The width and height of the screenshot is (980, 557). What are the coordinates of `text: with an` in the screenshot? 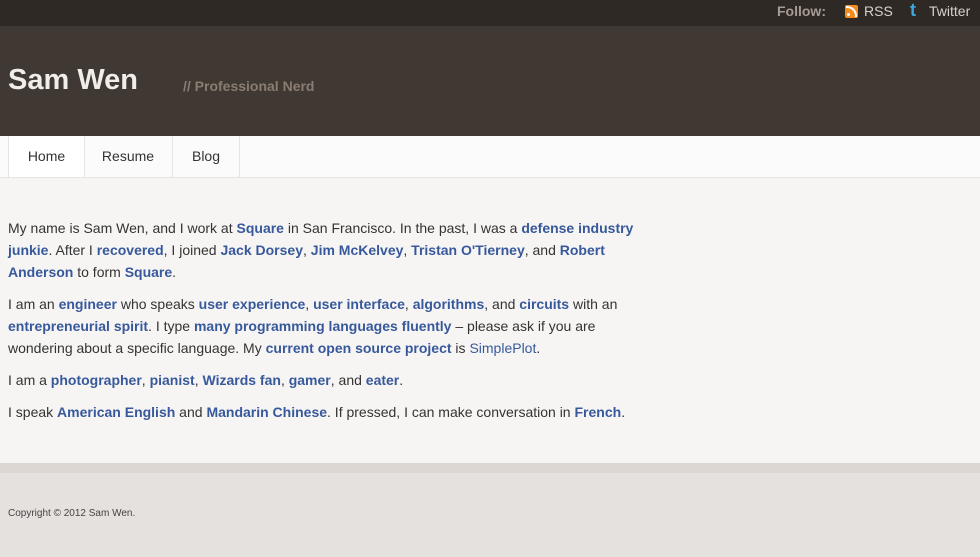 It's located at (593, 304).